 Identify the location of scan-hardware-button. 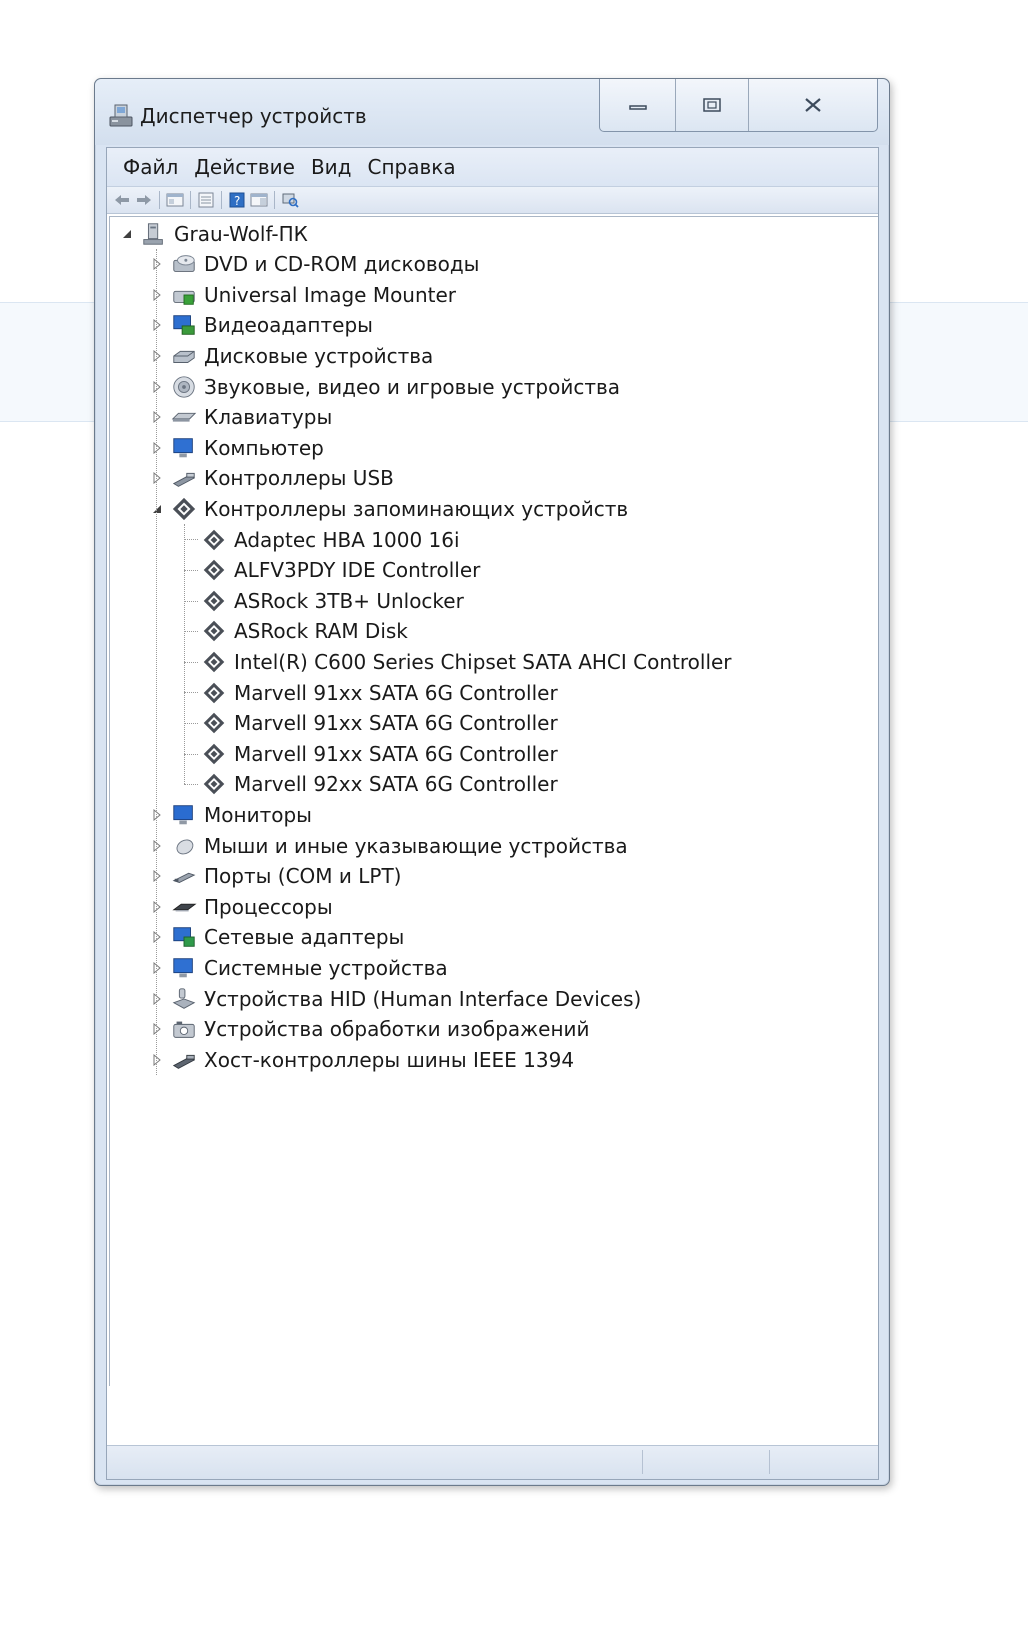
(290, 200).